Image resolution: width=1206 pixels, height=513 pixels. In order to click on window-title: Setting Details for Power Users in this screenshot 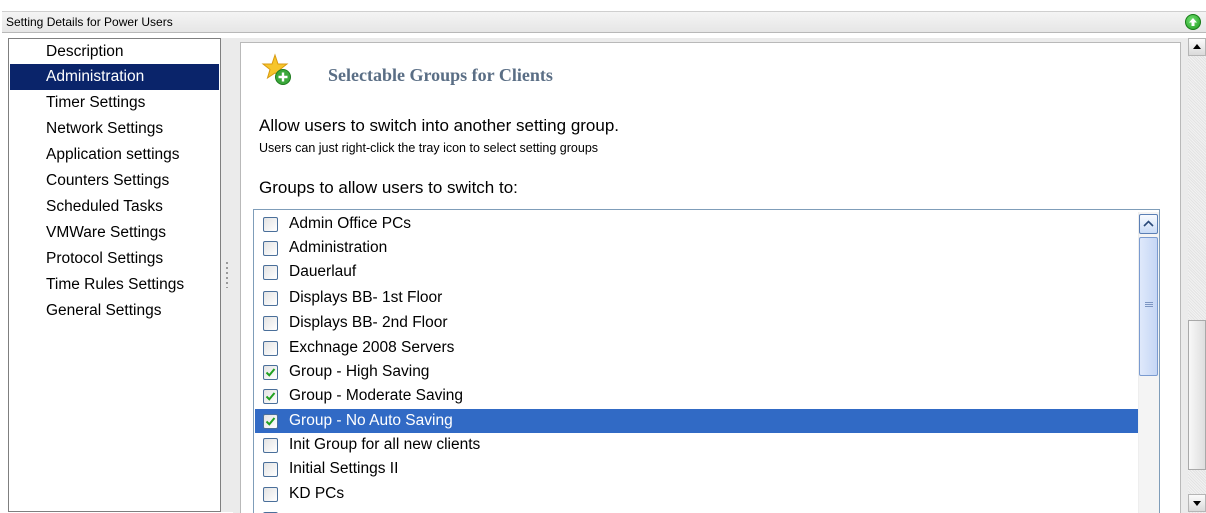, I will do `click(89, 22)`.